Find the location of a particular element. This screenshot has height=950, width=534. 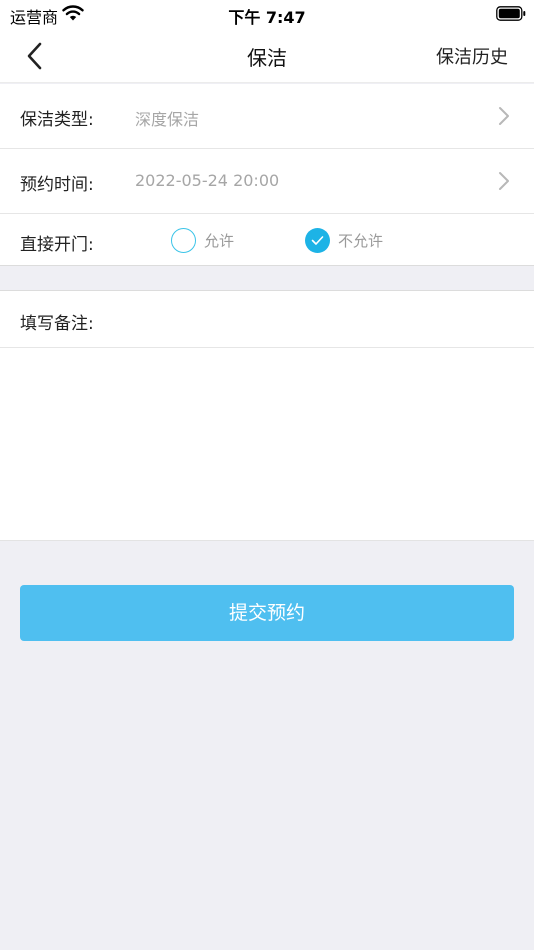

status-bar: 运营商 下午 7:47 is located at coordinates (267, 14).